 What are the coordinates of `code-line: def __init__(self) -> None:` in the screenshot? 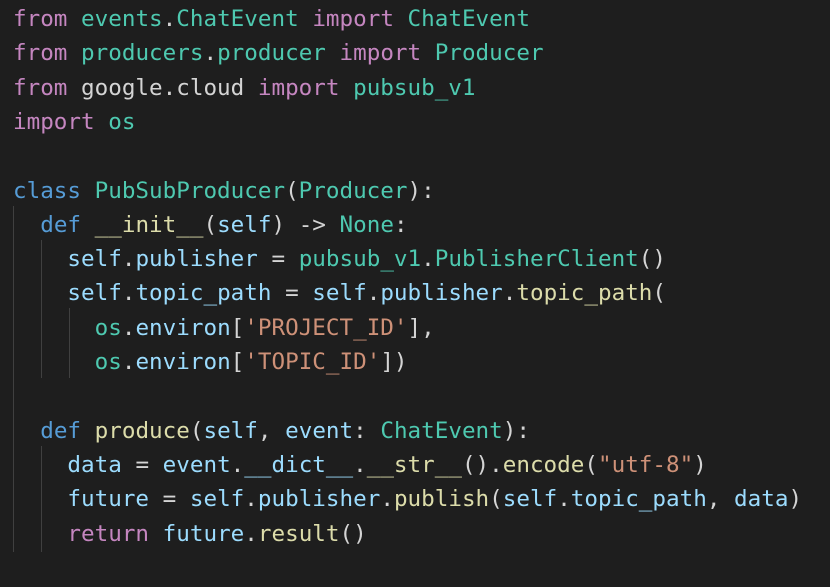 It's located at (210, 225).